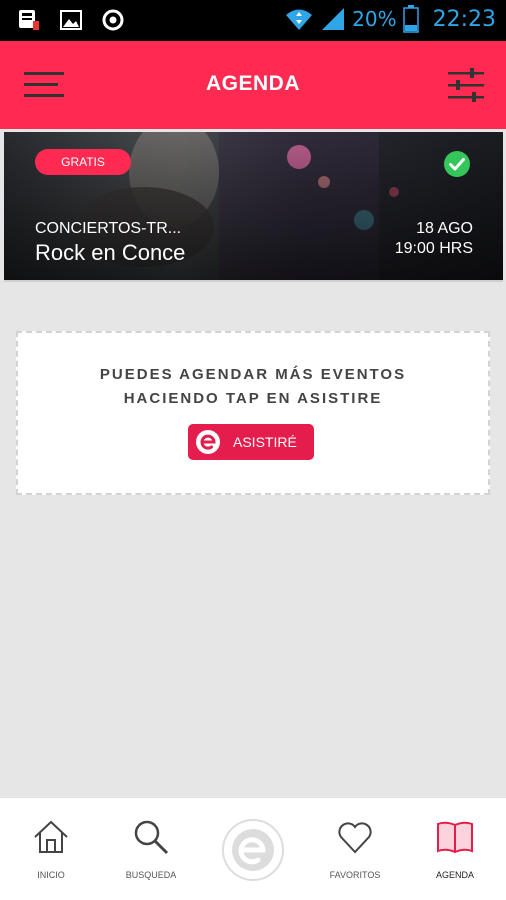 Image resolution: width=506 pixels, height=900 pixels. I want to click on nav-item-busqueda: BUSQUEDA, so click(151, 849).